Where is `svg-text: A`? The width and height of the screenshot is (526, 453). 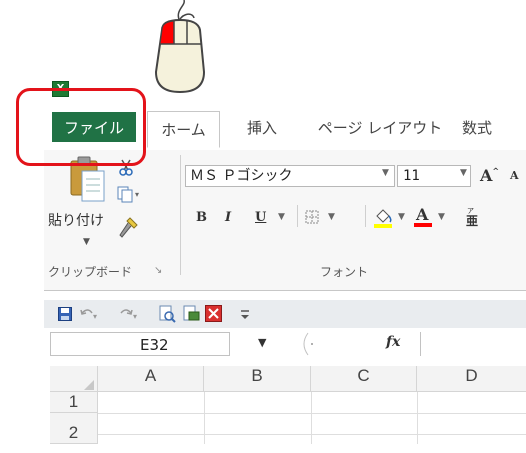 svg-text: A is located at coordinates (422, 214).